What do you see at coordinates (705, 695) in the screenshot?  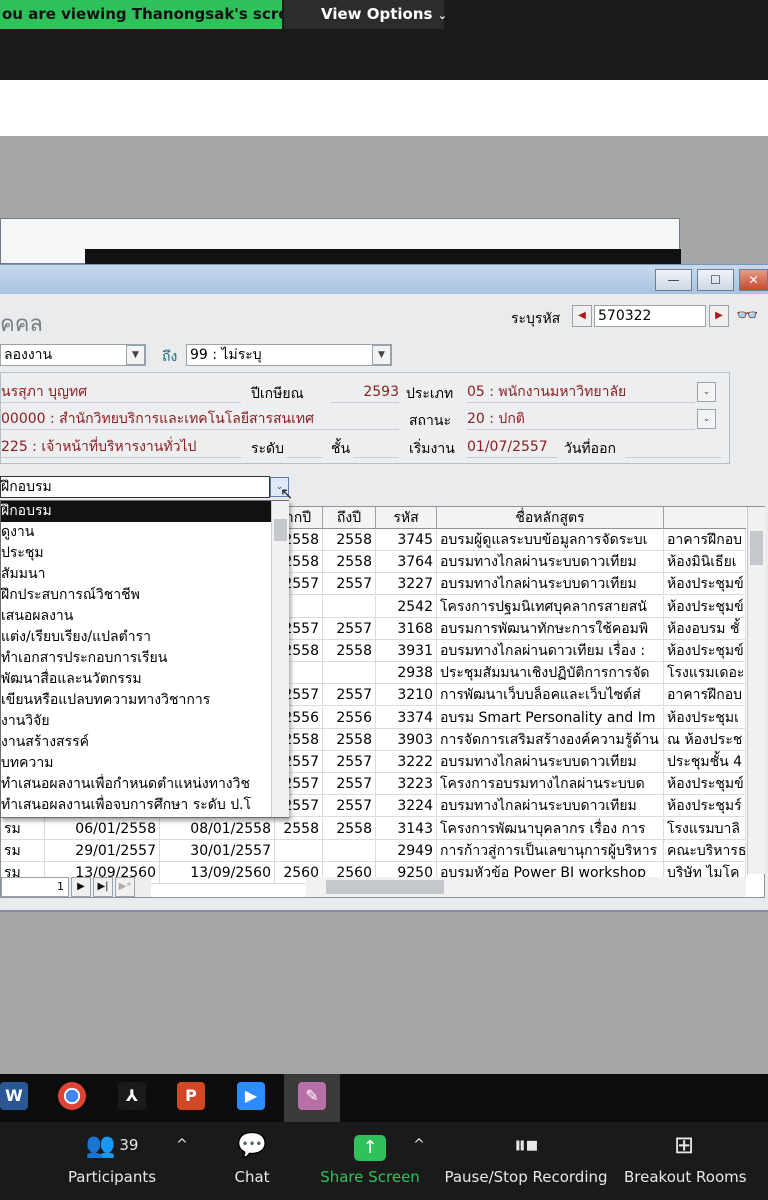 I see `table-cell-place: อาคารฝึกอบ` at bounding box center [705, 695].